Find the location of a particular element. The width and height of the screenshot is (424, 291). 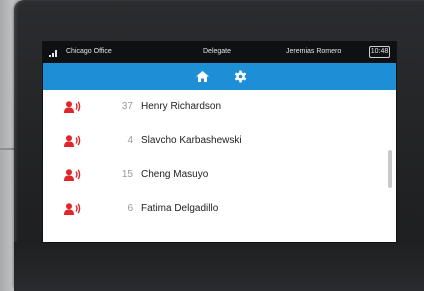

tab-home is located at coordinates (202, 76).